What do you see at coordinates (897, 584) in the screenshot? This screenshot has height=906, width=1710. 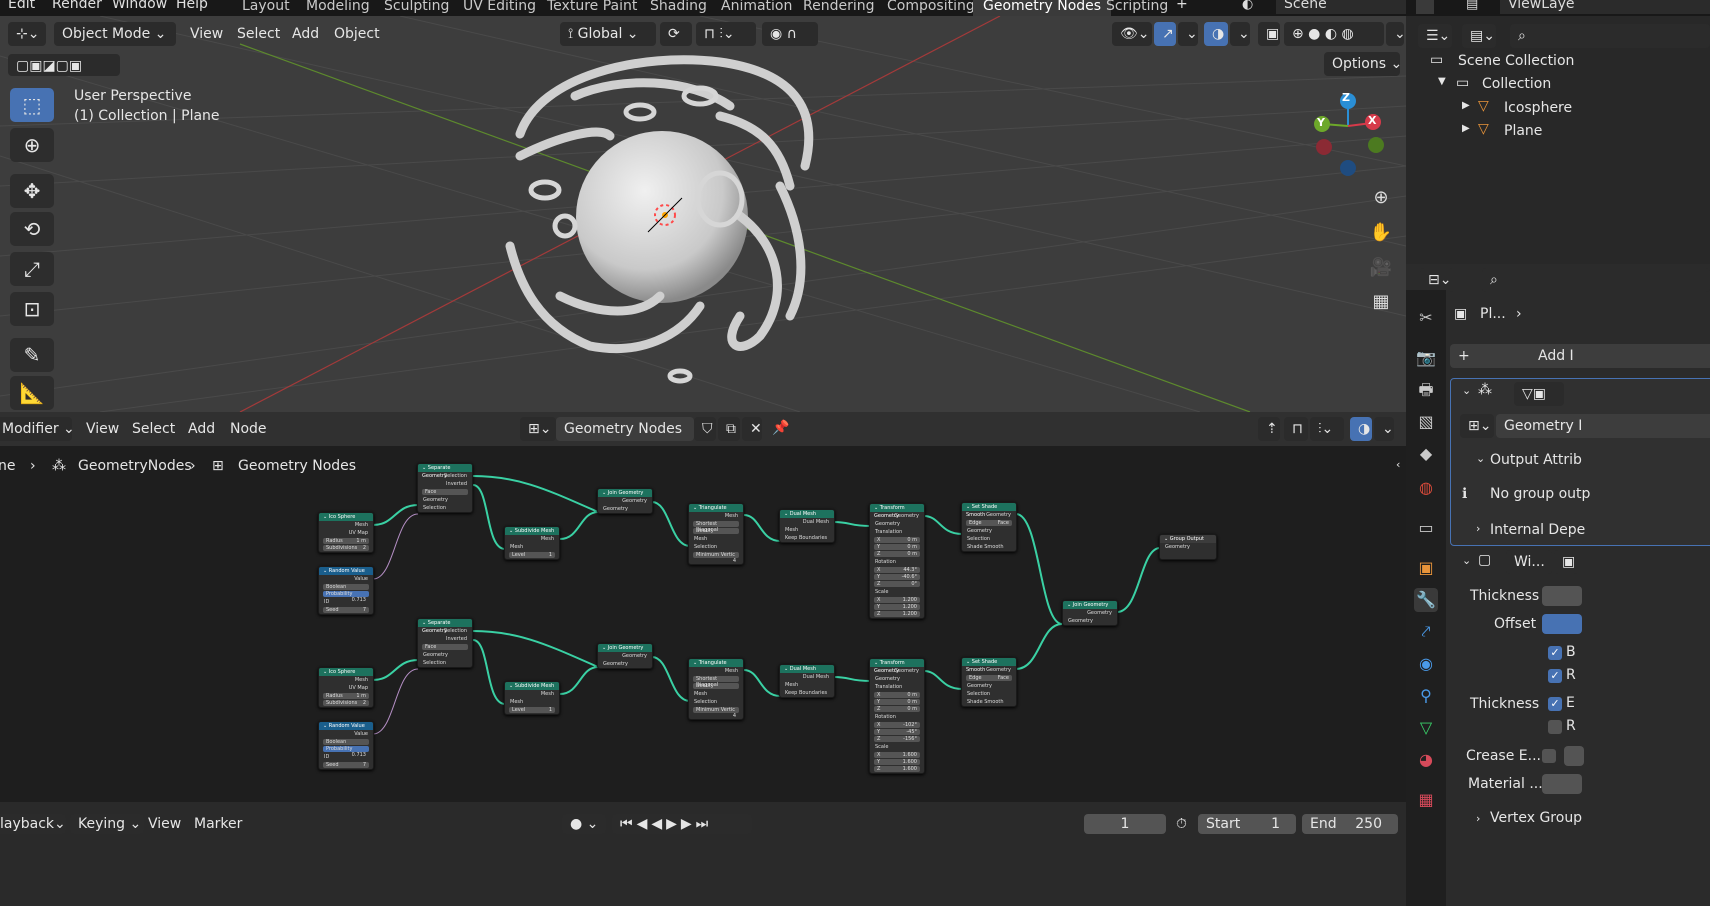 I see `node-row: Z 0°` at bounding box center [897, 584].